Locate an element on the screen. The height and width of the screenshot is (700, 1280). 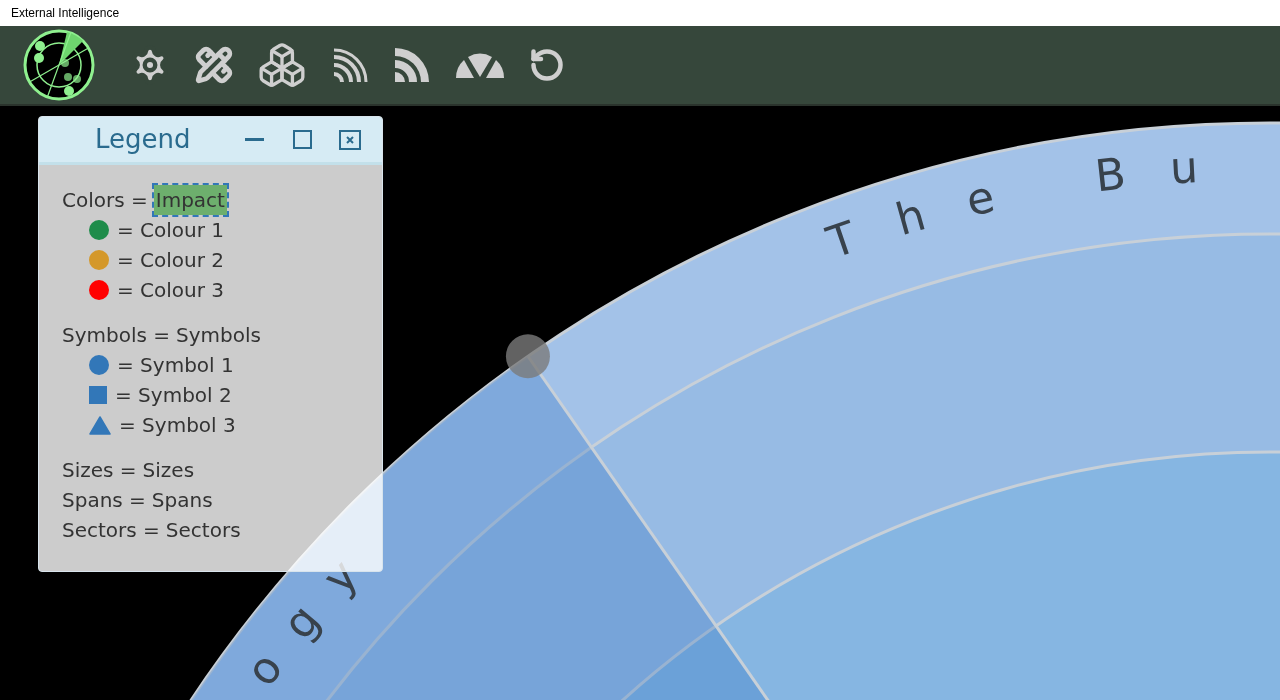
legend-key-label: Symbols = is located at coordinates (116, 335).